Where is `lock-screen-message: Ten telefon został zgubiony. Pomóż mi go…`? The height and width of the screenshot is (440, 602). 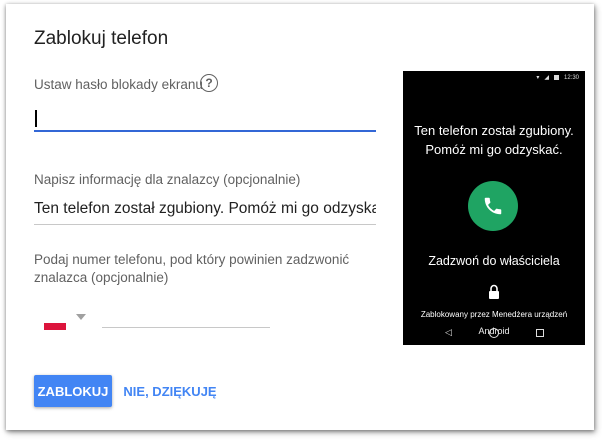
lock-screen-message: Ten telefon został zgubiony. Pomóż mi go… is located at coordinates (494, 140).